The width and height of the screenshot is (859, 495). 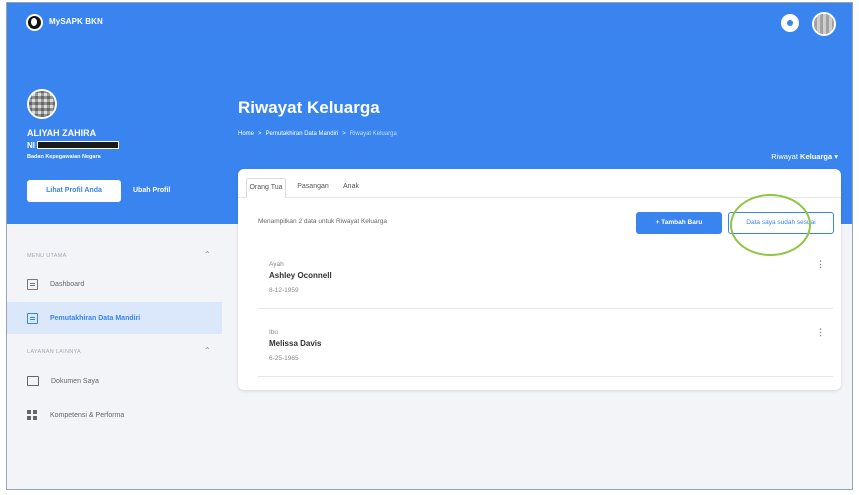 I want to click on relation-label: Ibu, so click(x=274, y=332).